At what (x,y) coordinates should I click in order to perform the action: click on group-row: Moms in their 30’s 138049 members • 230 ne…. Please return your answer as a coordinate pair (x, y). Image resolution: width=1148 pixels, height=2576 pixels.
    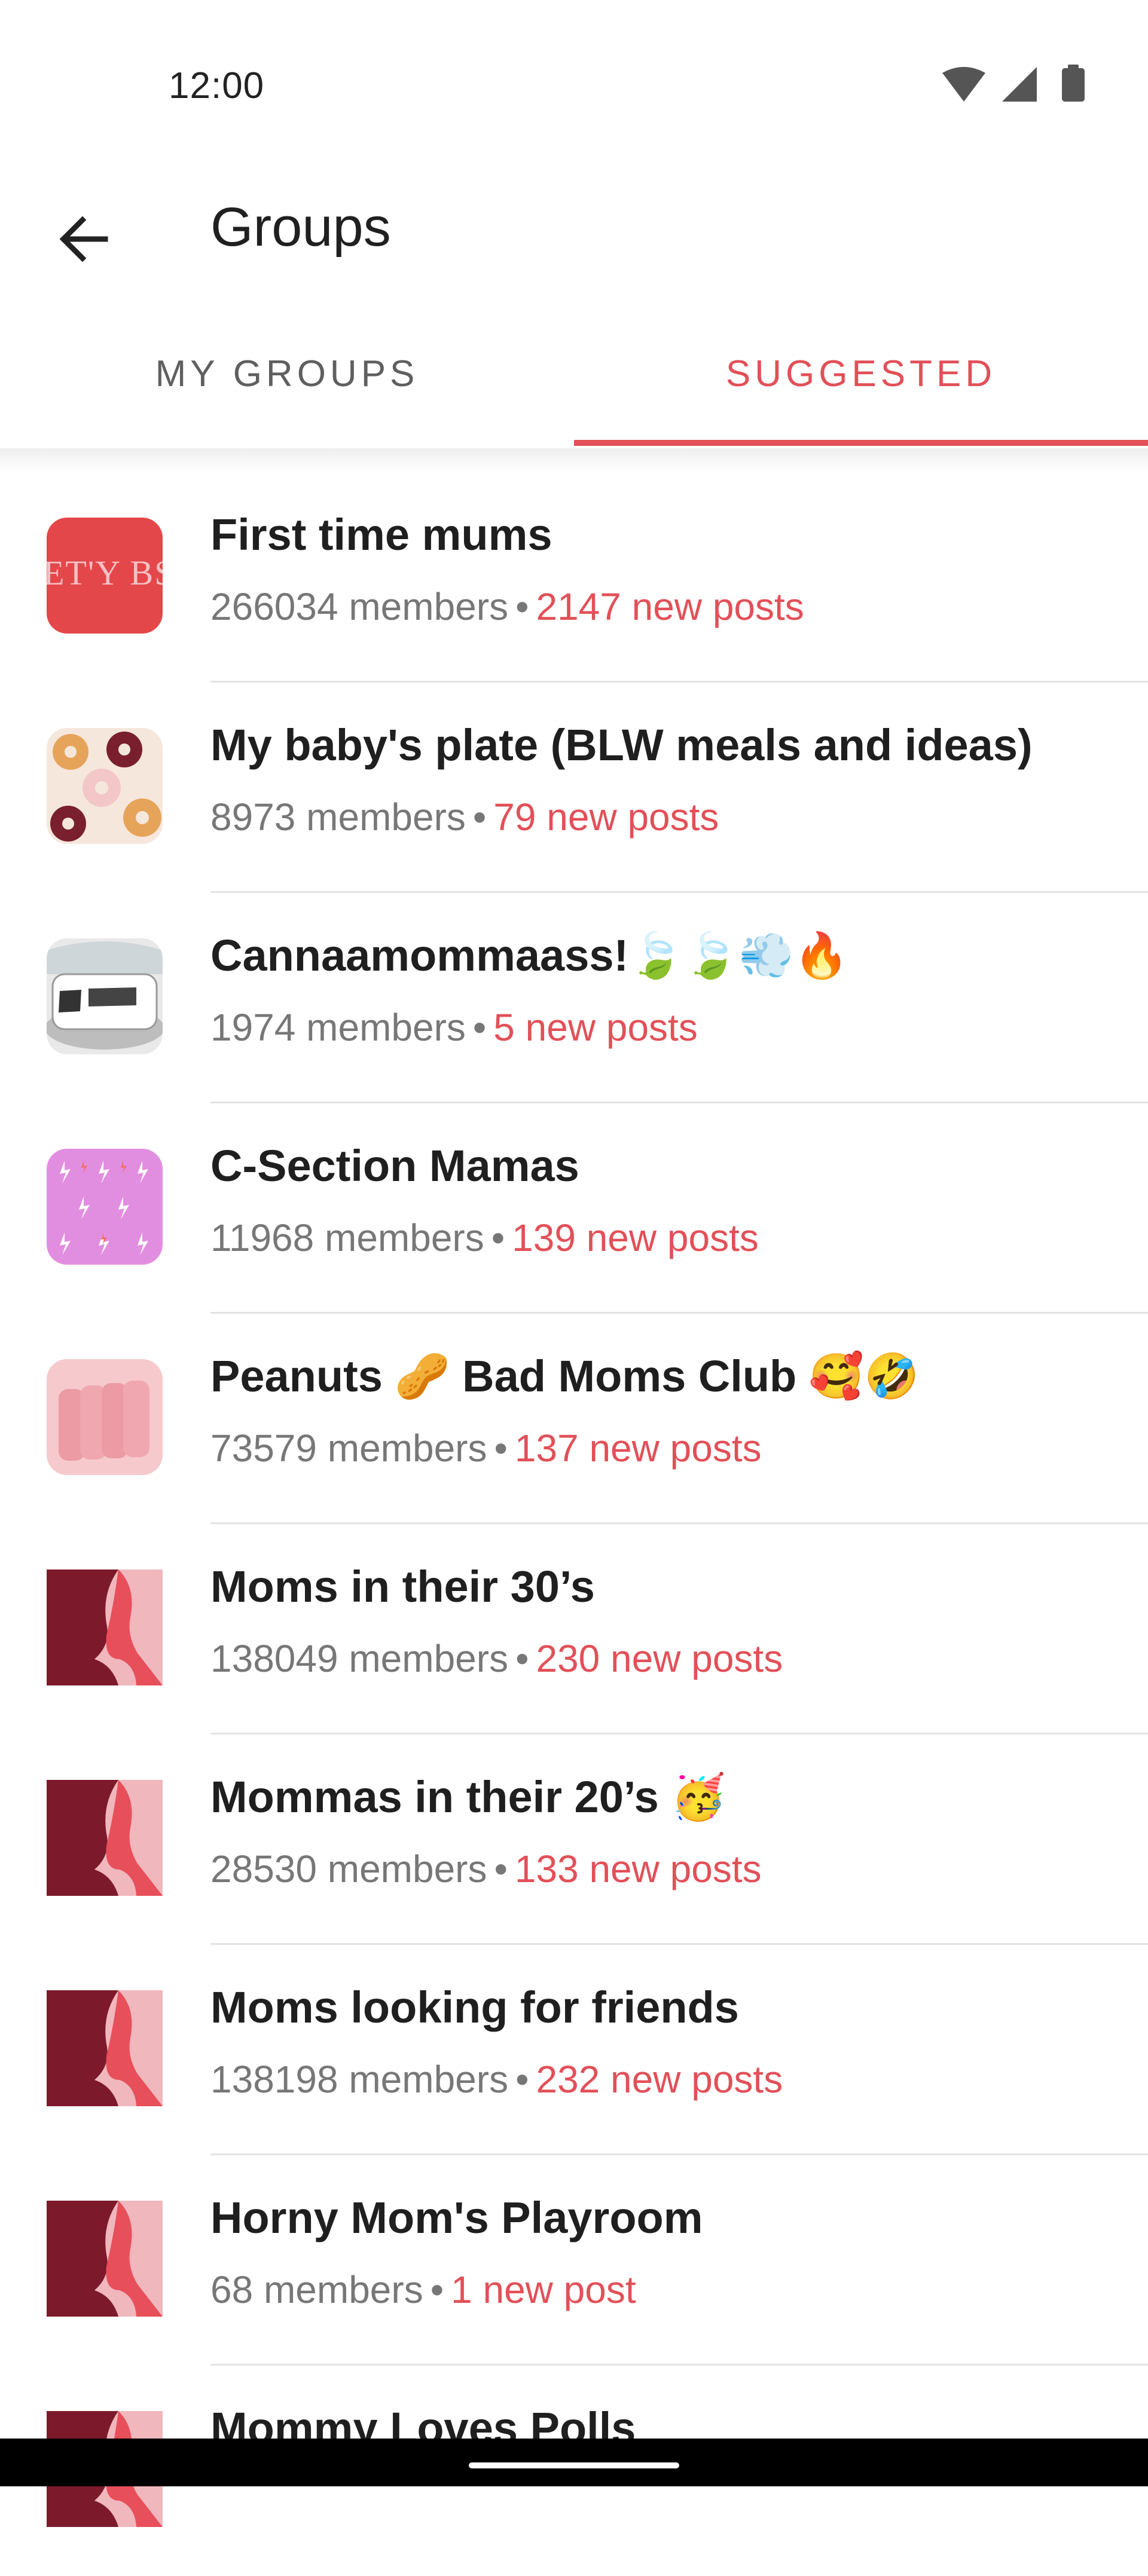
    Looking at the image, I should click on (574, 1629).